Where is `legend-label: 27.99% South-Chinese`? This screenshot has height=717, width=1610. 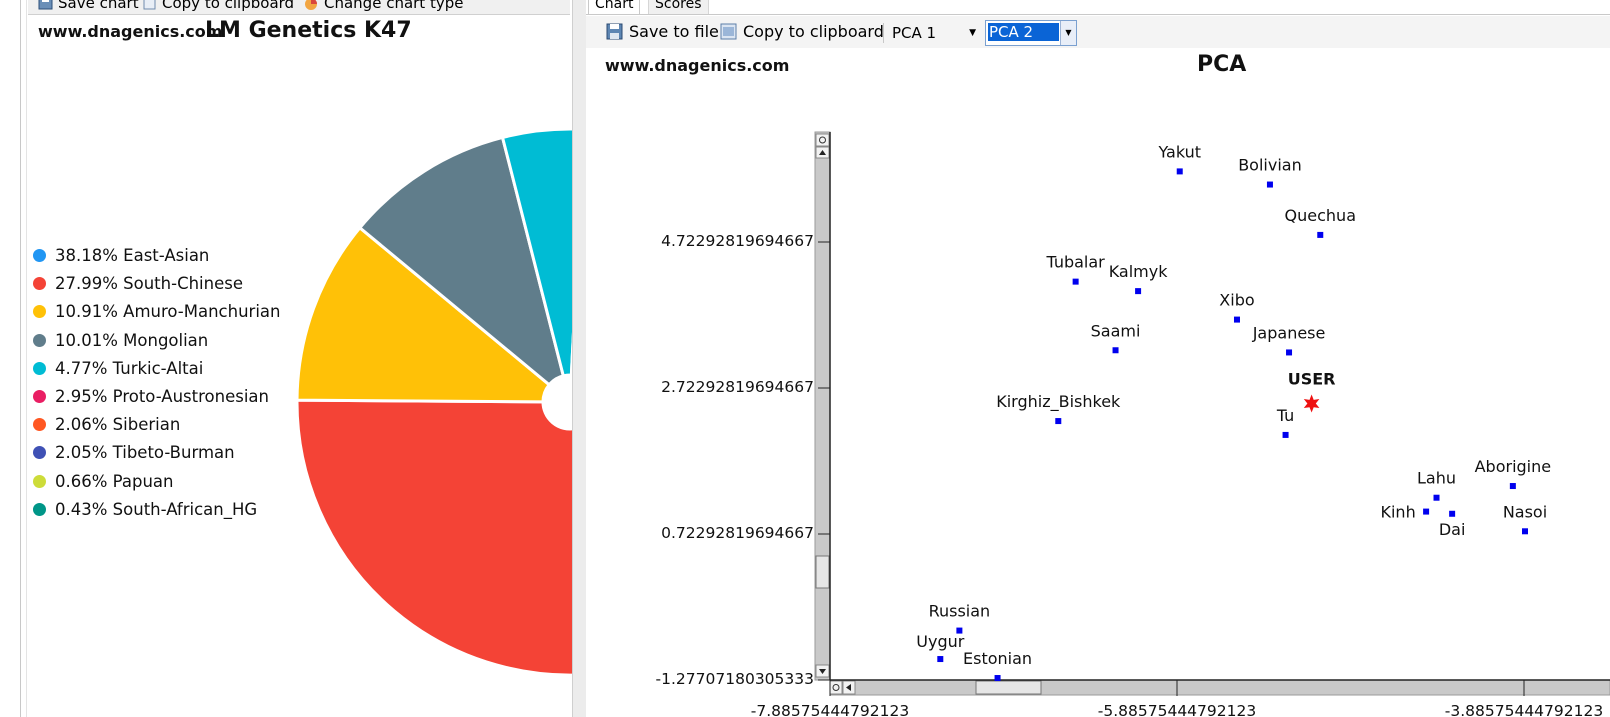 legend-label: 27.99% South-Chinese is located at coordinates (149, 284).